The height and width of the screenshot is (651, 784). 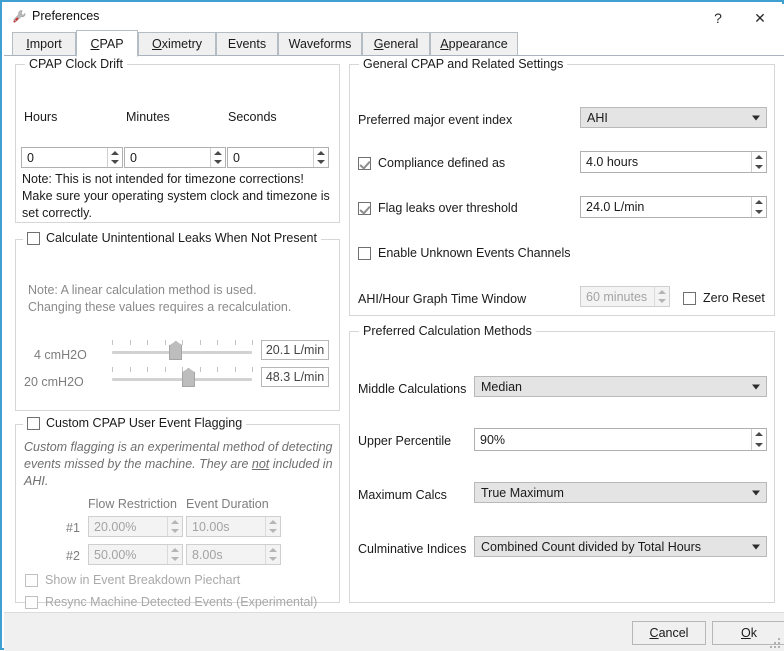 What do you see at coordinates (474, 44) in the screenshot?
I see `tab-appearance: Appearance` at bounding box center [474, 44].